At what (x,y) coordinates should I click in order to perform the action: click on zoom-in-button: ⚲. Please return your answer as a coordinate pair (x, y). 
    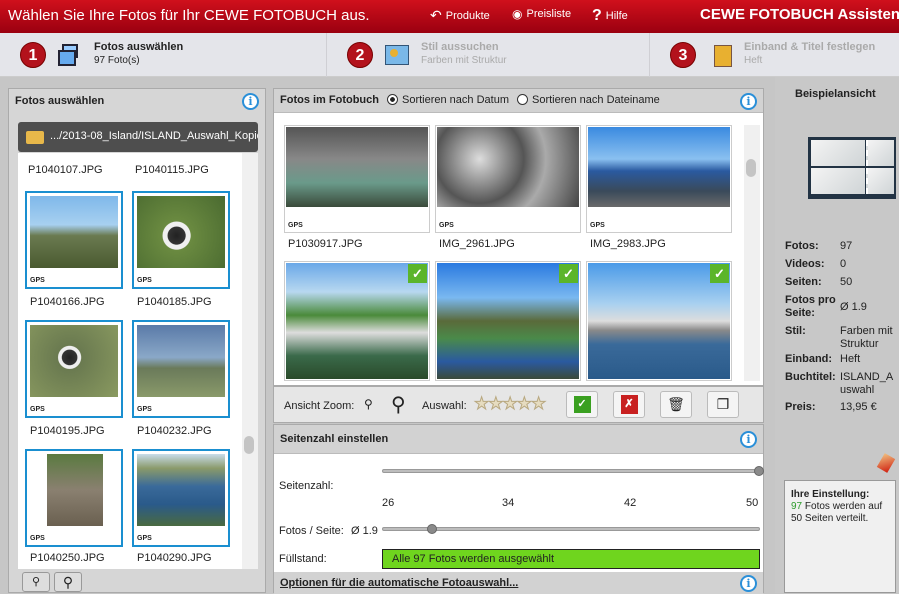
    Looking at the image, I should click on (68, 582).